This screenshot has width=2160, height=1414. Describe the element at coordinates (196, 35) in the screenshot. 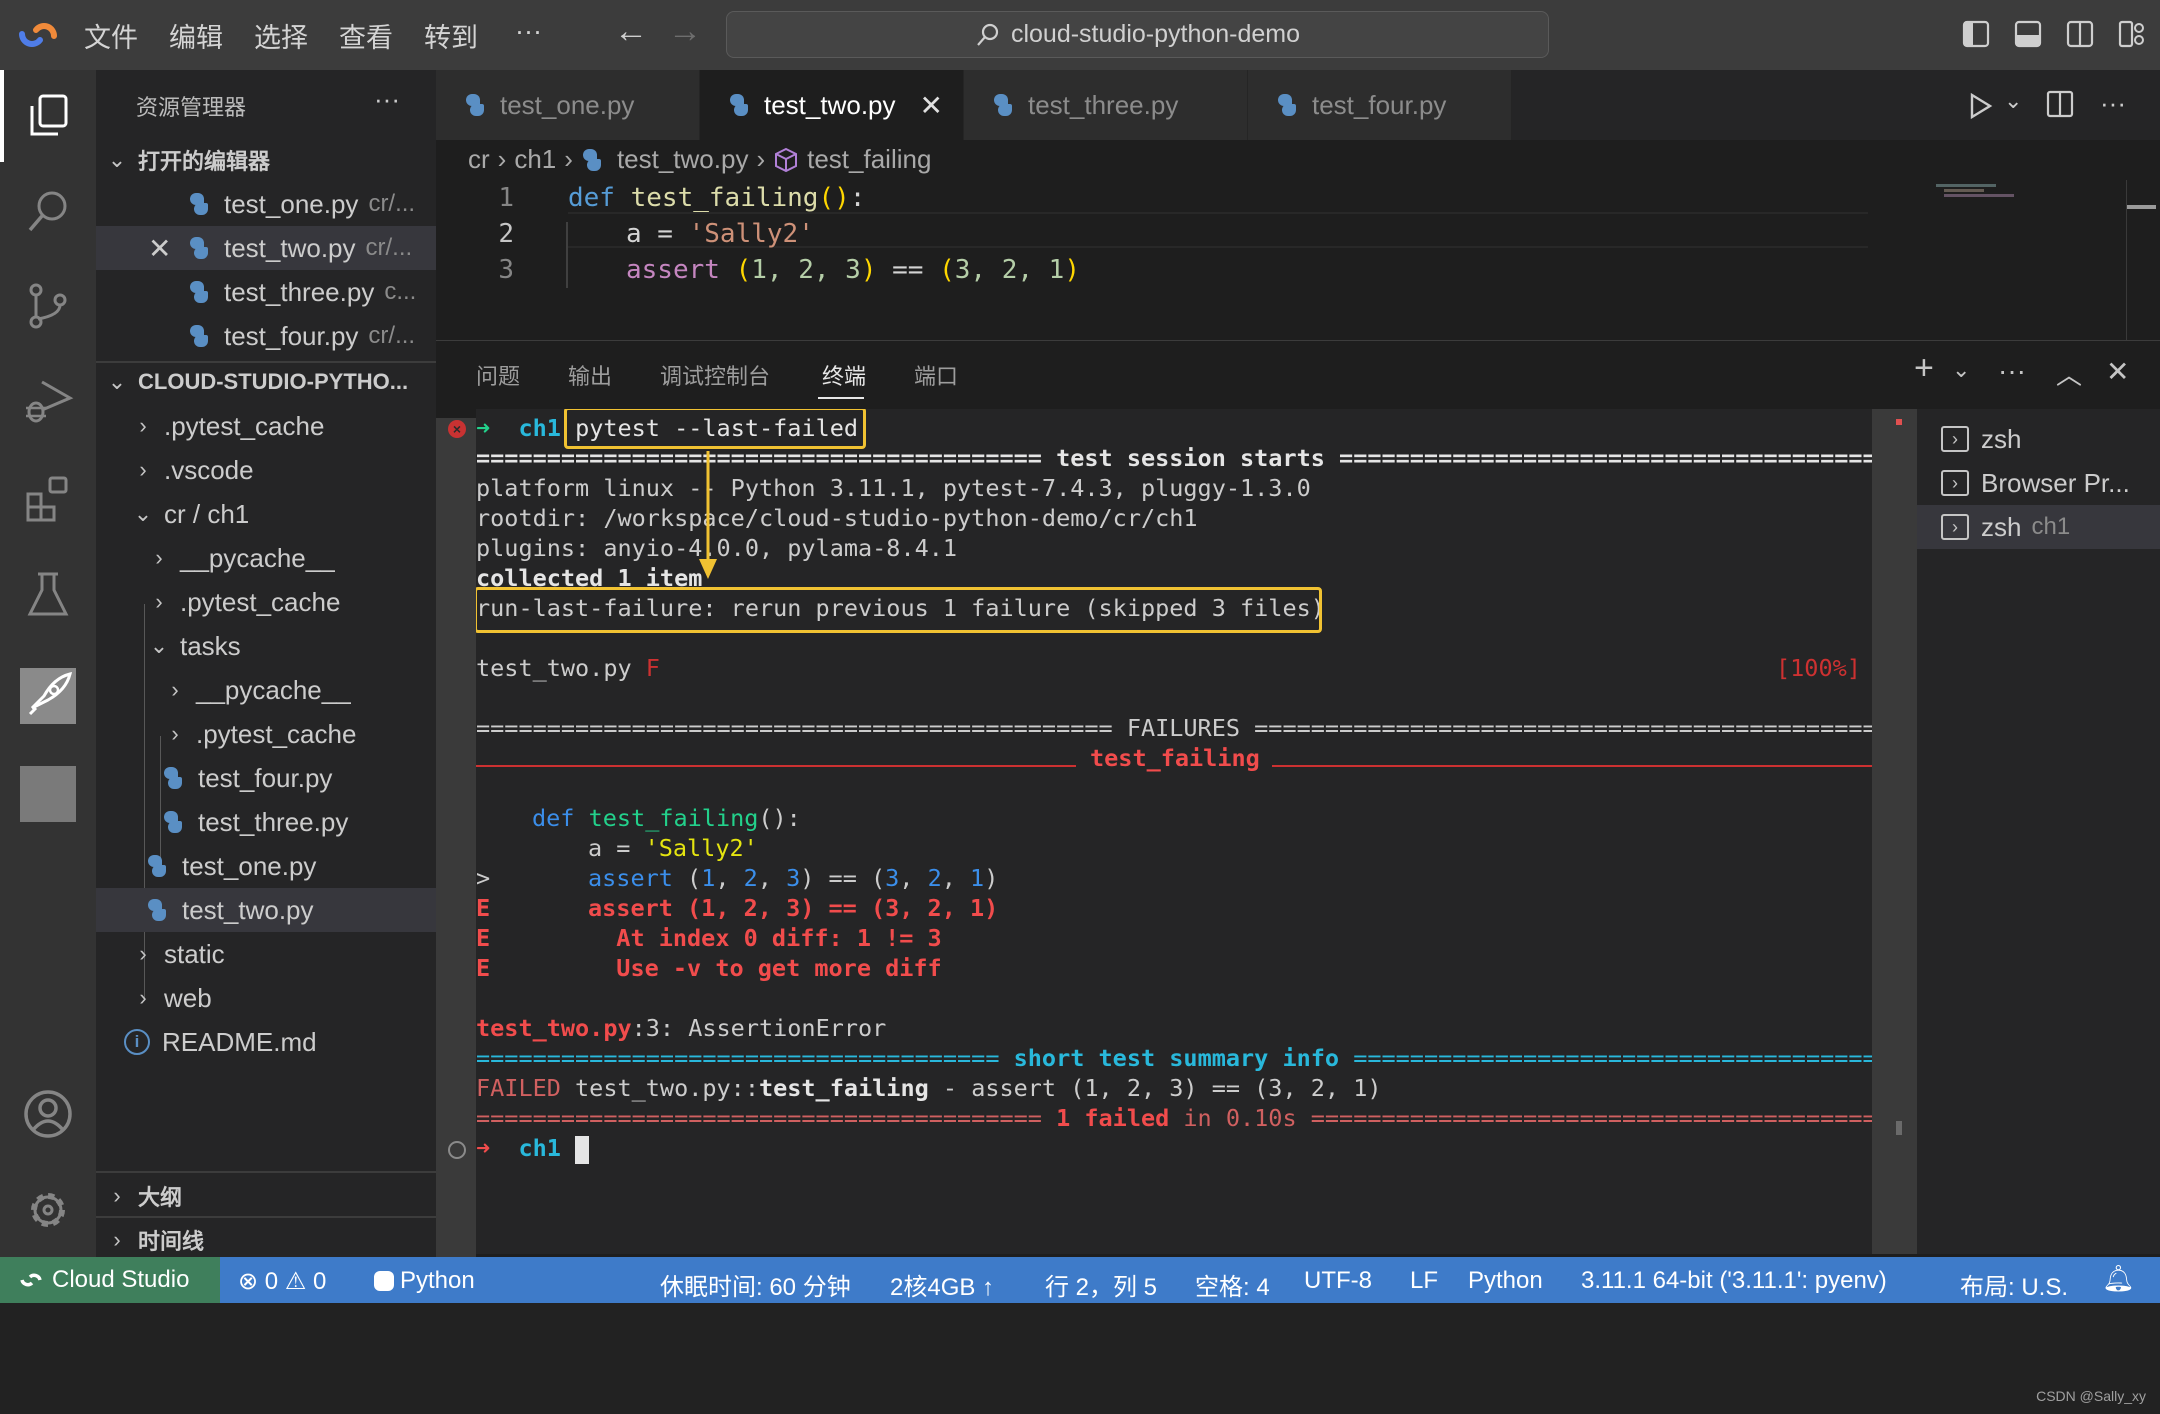

I see `menu-edit: 编辑` at that location.